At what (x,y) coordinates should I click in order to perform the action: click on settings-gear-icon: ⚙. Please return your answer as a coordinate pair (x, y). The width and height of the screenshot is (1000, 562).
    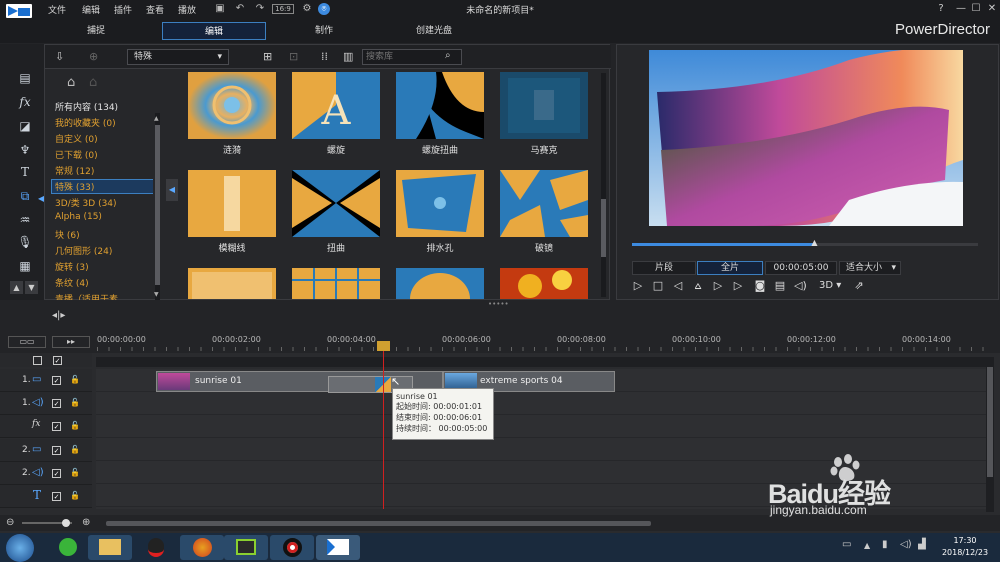
    Looking at the image, I should click on (307, 9).